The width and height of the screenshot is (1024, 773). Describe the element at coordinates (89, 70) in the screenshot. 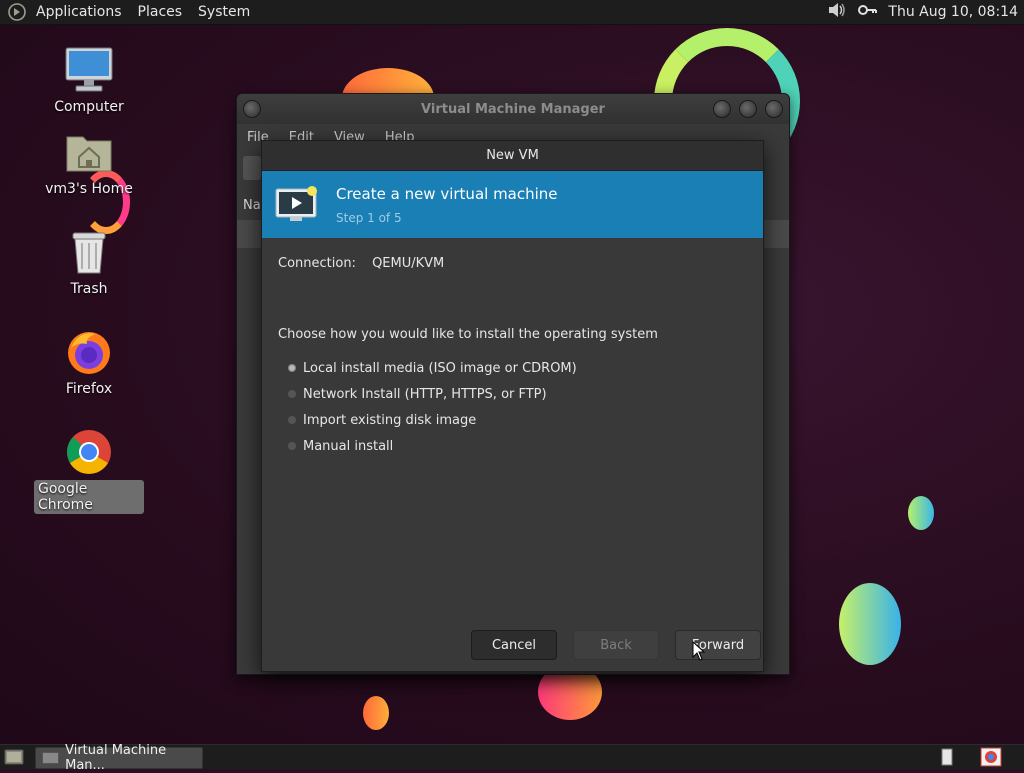

I see `computer-icon` at that location.